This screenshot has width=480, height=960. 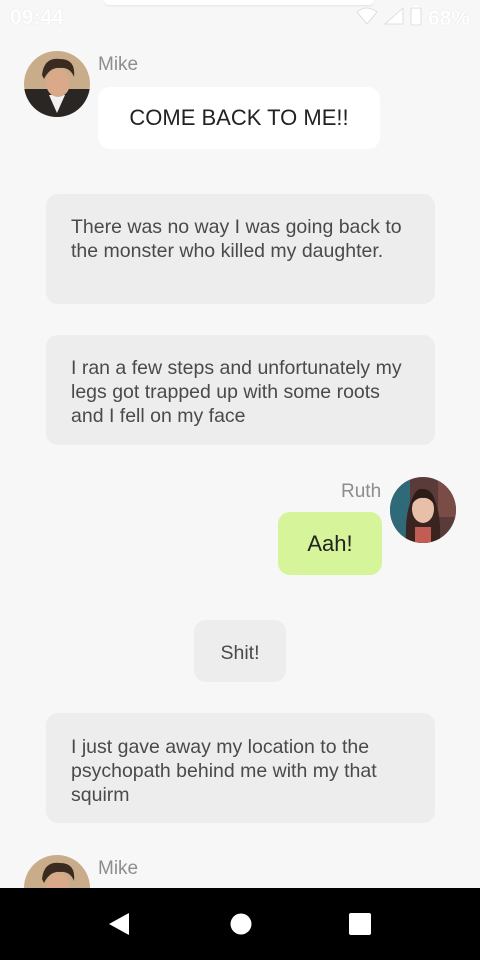 I want to click on status-icons: 68%, so click(x=413, y=18).